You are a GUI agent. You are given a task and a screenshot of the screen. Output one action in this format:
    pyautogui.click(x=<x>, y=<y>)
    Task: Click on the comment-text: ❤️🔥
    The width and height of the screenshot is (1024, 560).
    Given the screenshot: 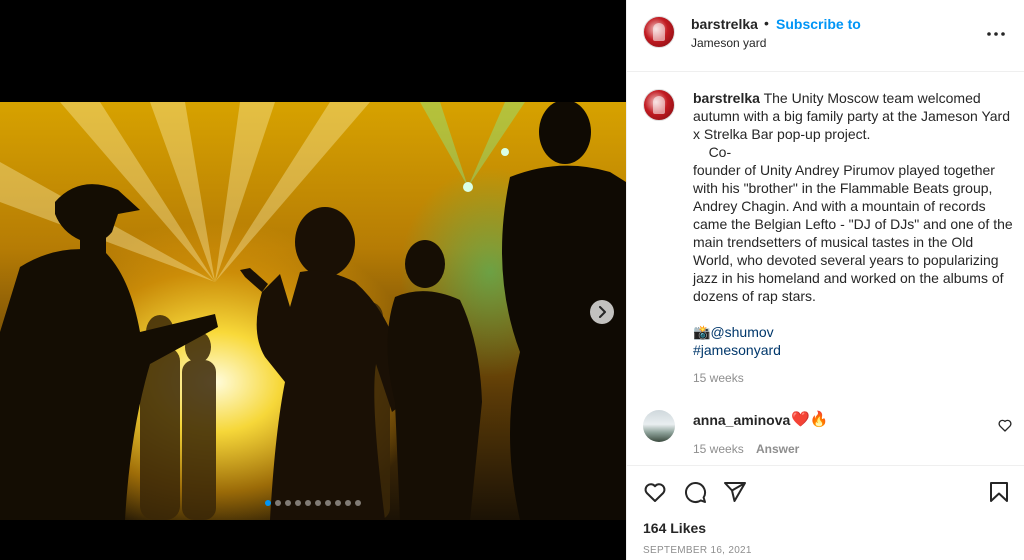 What is the action you would take?
    pyautogui.click(x=810, y=419)
    